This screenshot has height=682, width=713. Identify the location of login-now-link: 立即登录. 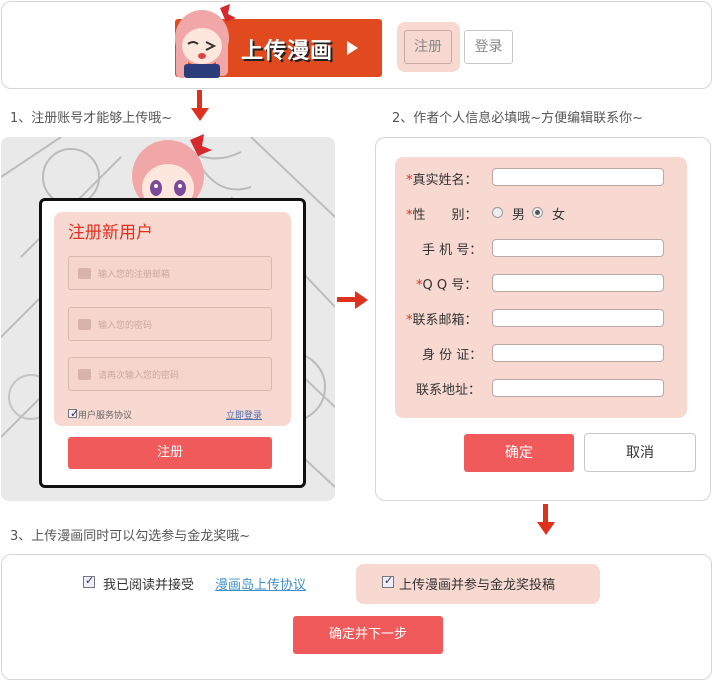
(244, 414).